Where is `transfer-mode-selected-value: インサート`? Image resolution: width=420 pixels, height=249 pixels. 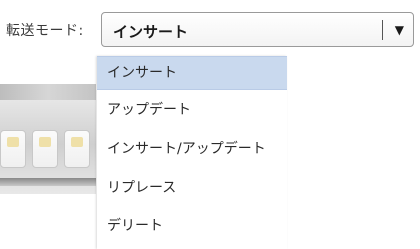 transfer-mode-selected-value: インサート is located at coordinates (151, 32).